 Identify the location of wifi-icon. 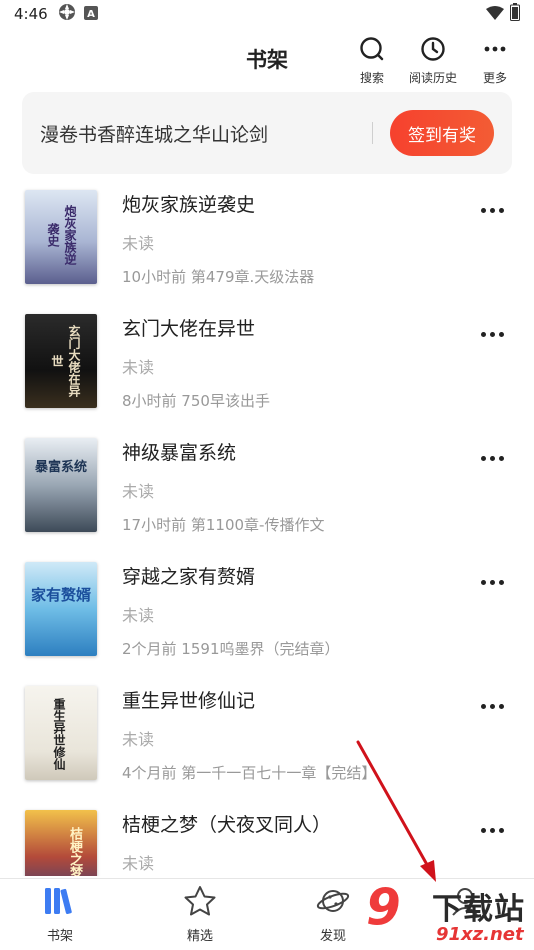
(495, 14).